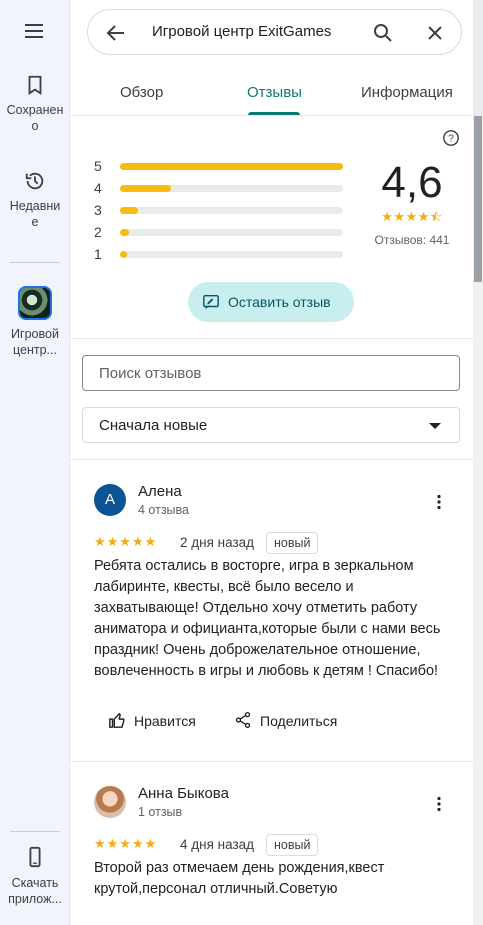  What do you see at coordinates (274, 113) in the screenshot?
I see `active-tab-indicator` at bounding box center [274, 113].